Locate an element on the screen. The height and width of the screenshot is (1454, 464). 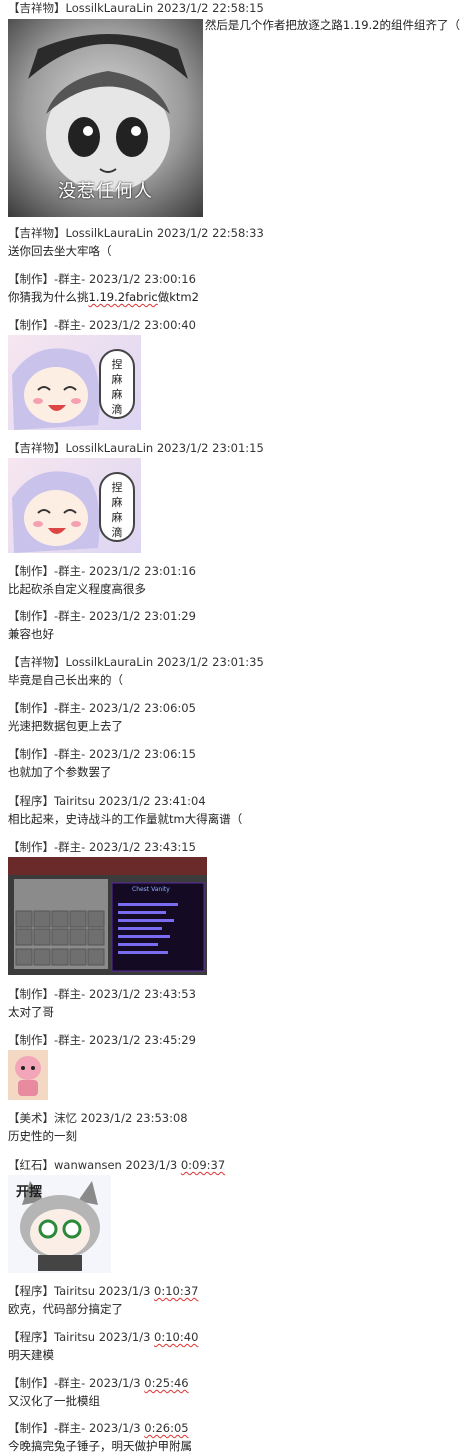
sticker-caption: 没惹任何人 is located at coordinates (105, 191).